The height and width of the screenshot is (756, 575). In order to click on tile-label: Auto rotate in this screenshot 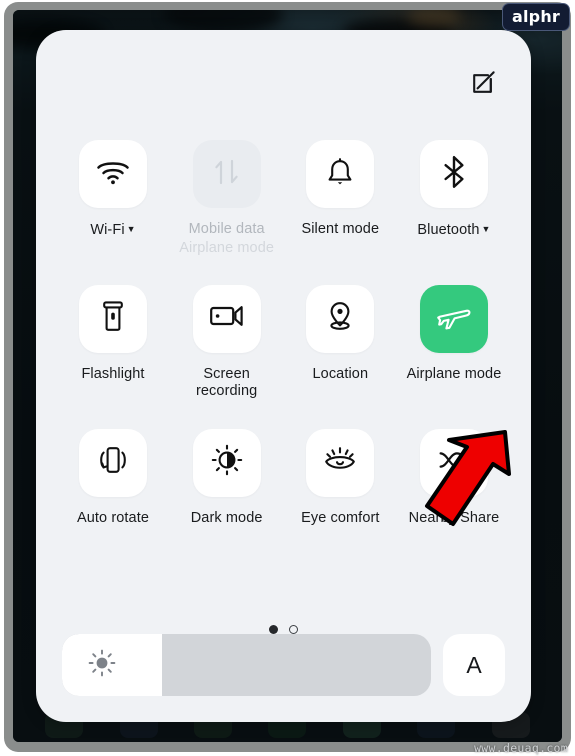, I will do `click(113, 517)`.